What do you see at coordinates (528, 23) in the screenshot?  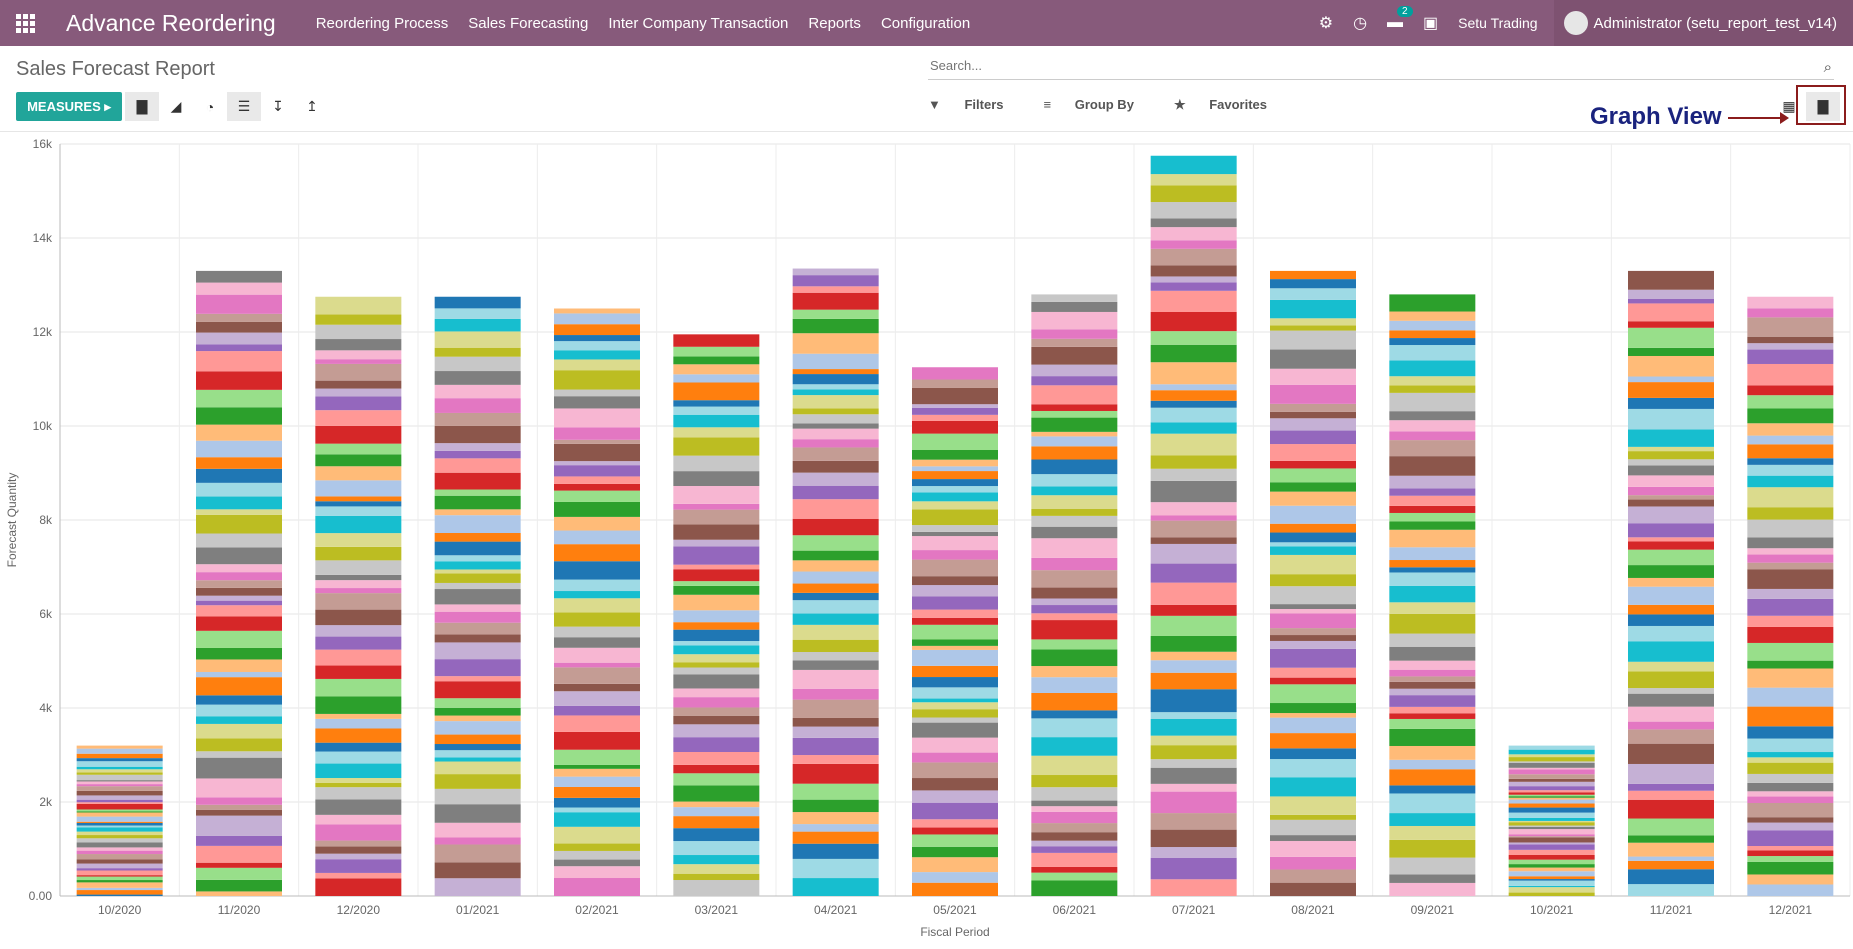 I see `menu-sales-forecasting: Sales Forecasting` at bounding box center [528, 23].